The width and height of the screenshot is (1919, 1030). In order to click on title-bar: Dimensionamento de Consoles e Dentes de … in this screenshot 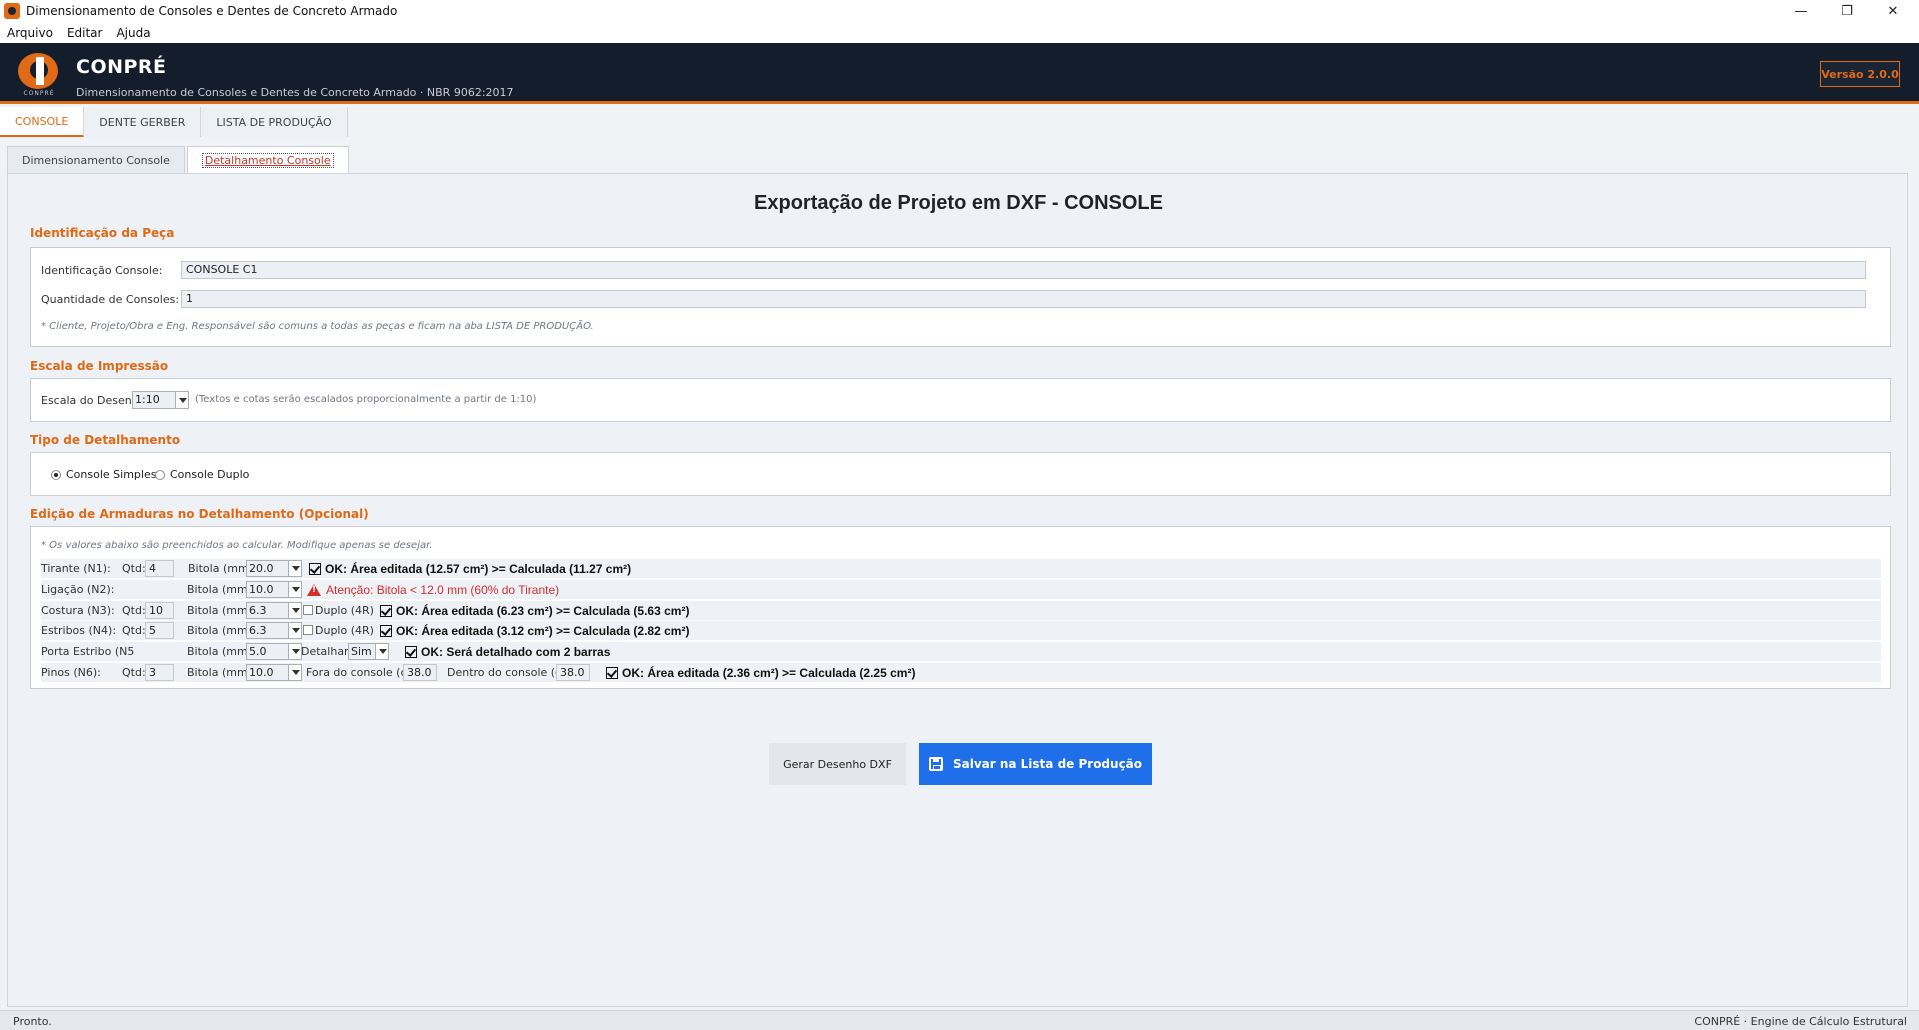, I will do `click(959, 11)`.